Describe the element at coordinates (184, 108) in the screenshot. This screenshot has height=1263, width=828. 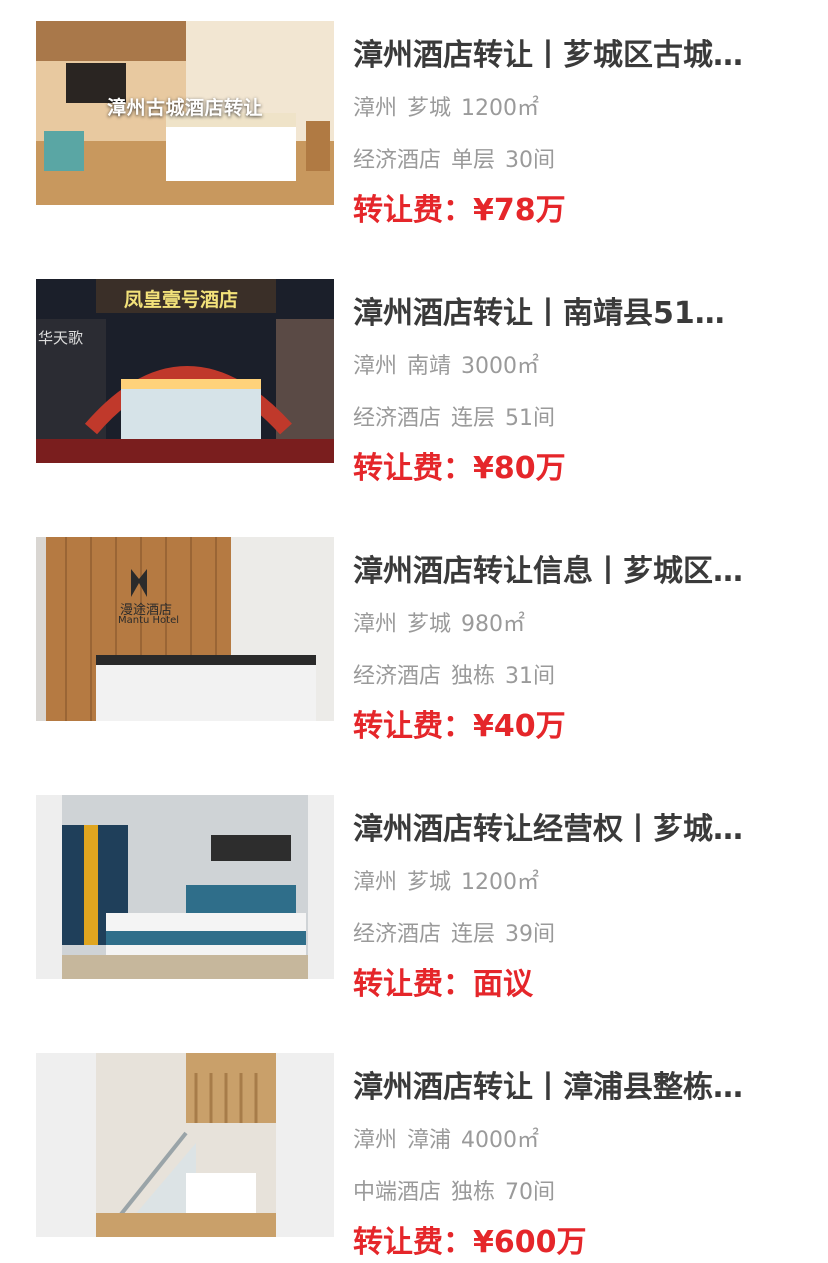
I see `image-caption: 漳州古城酒店转让` at that location.